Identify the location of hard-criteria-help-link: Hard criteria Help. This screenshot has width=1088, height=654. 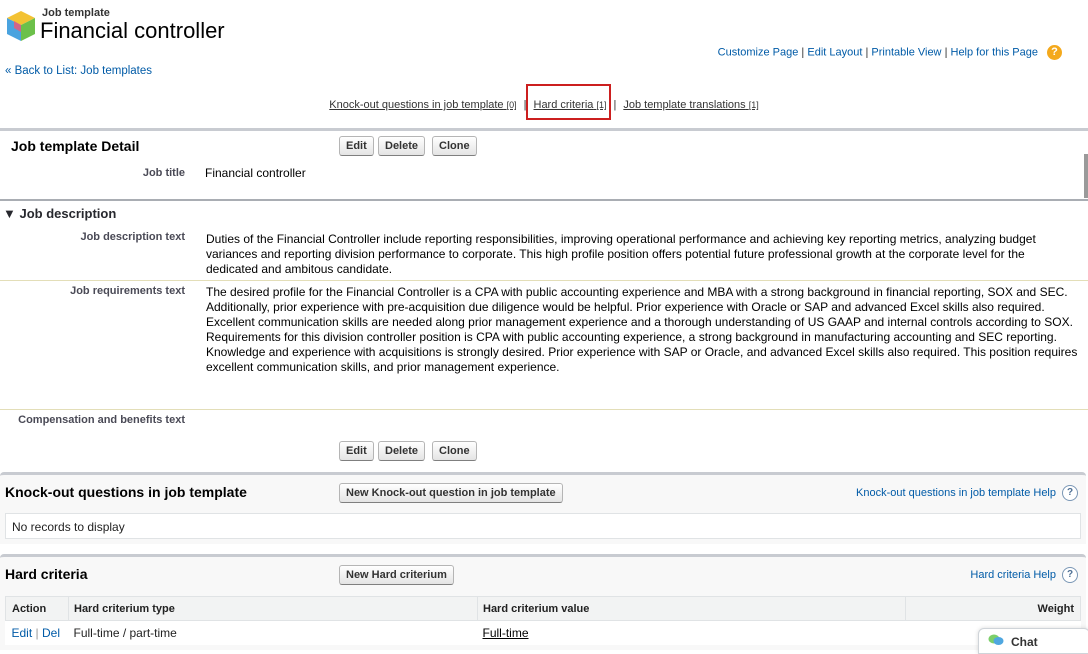
(1013, 575).